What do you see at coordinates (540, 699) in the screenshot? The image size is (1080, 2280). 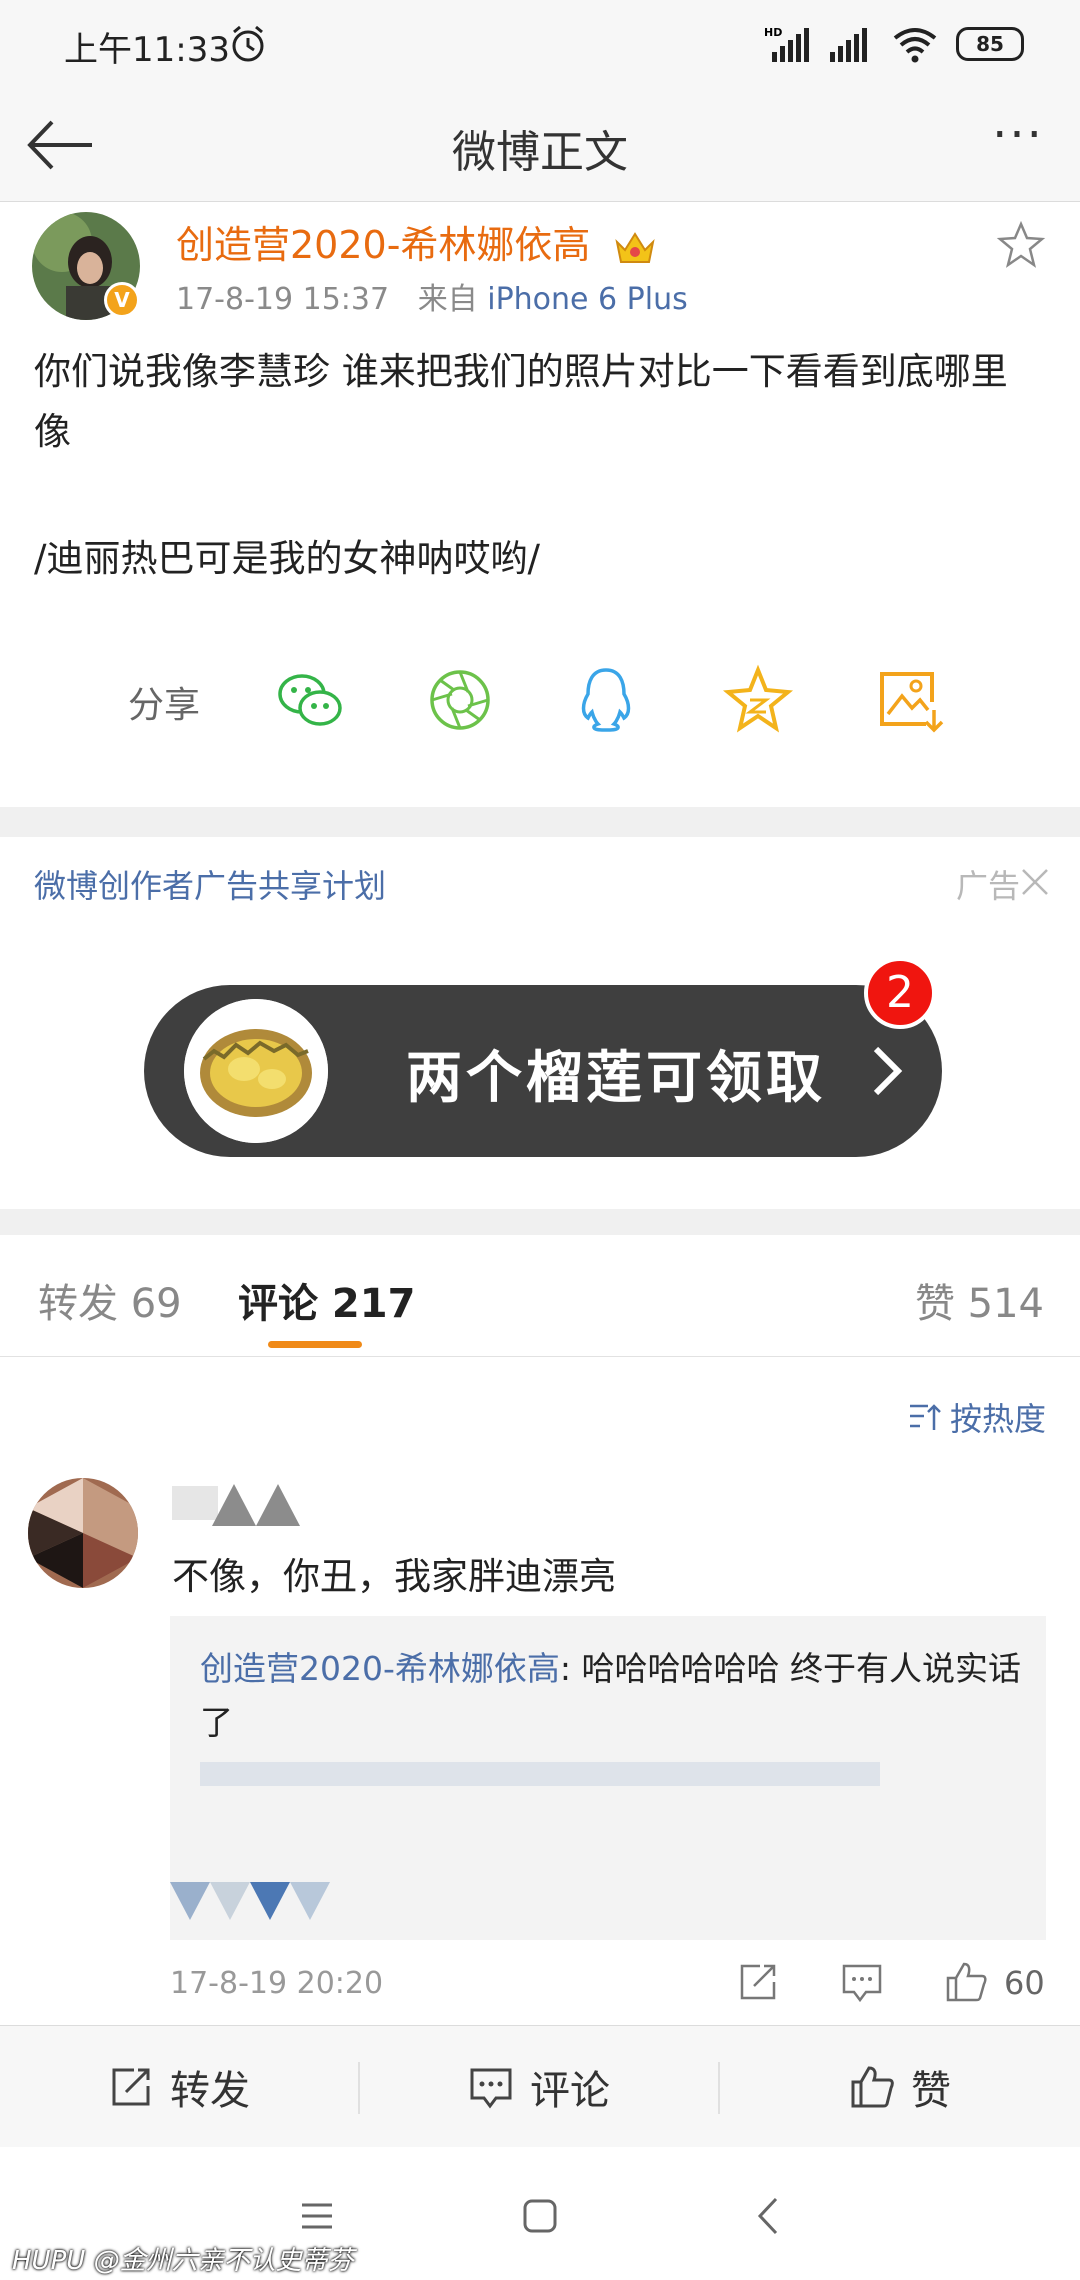 I see `share-row: 分享` at bounding box center [540, 699].